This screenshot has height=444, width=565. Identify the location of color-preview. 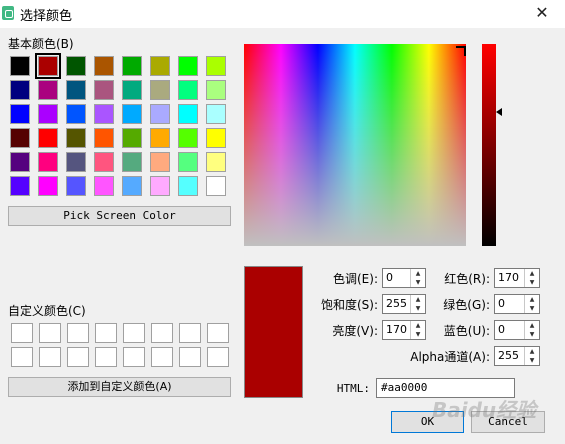
(273, 332).